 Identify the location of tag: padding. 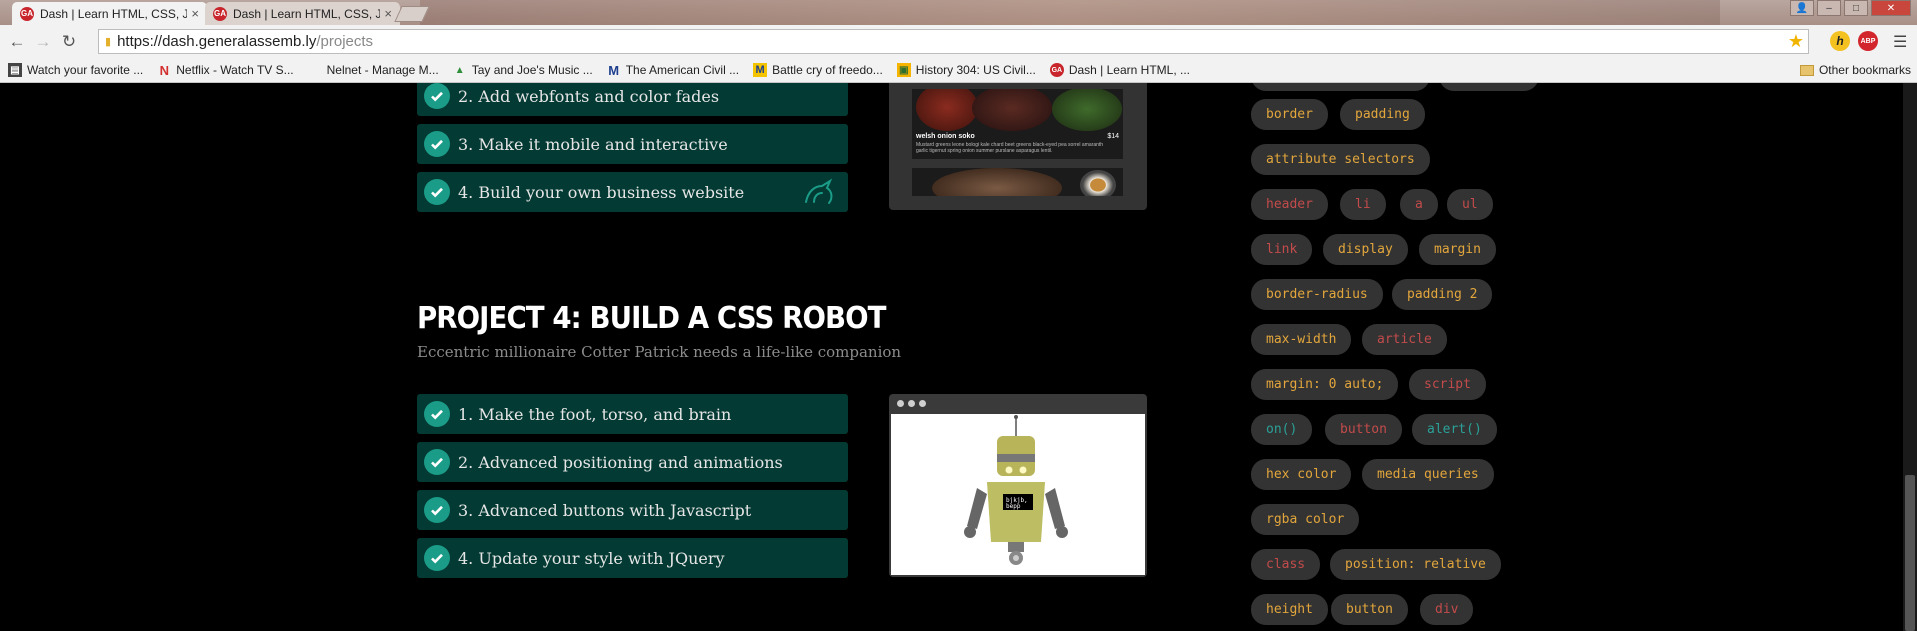
(1382, 114).